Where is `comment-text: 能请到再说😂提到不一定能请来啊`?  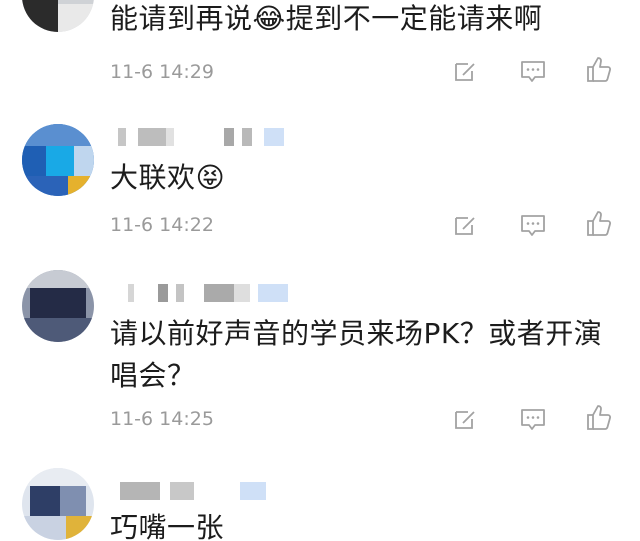 comment-text: 能请到再说😂提到不一定能请来啊 is located at coordinates (326, 18).